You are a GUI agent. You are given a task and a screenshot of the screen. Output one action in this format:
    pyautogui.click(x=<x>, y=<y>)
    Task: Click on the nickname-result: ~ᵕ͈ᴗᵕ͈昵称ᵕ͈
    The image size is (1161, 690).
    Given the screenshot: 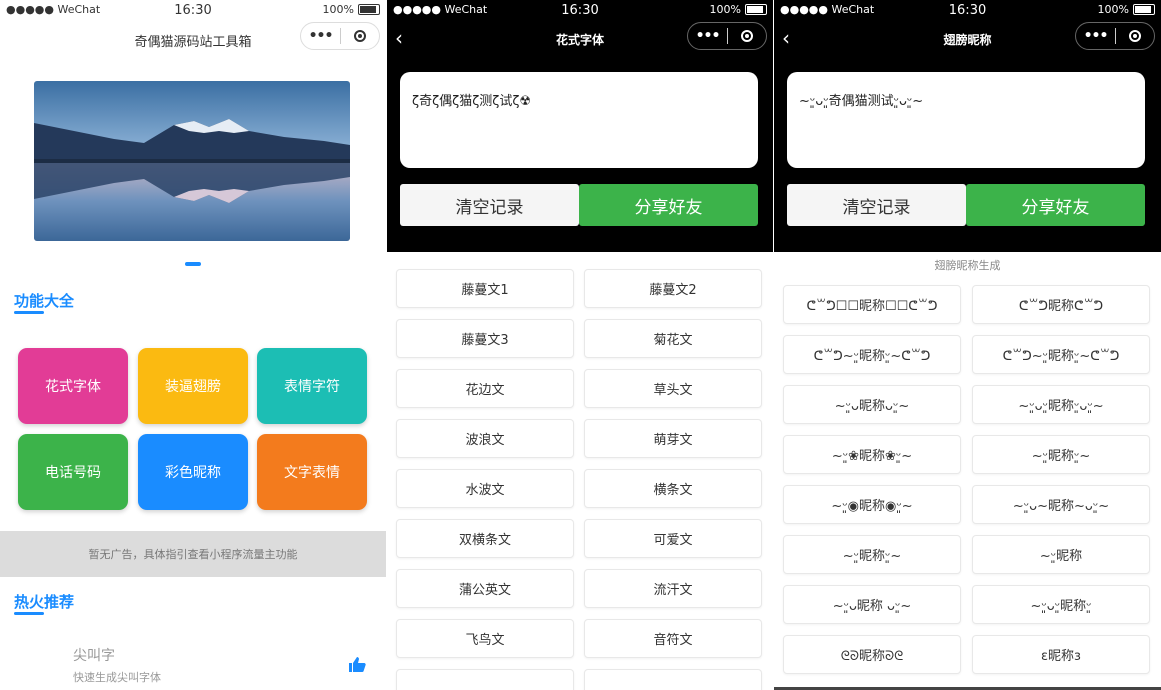 What is the action you would take?
    pyautogui.click(x=1061, y=604)
    